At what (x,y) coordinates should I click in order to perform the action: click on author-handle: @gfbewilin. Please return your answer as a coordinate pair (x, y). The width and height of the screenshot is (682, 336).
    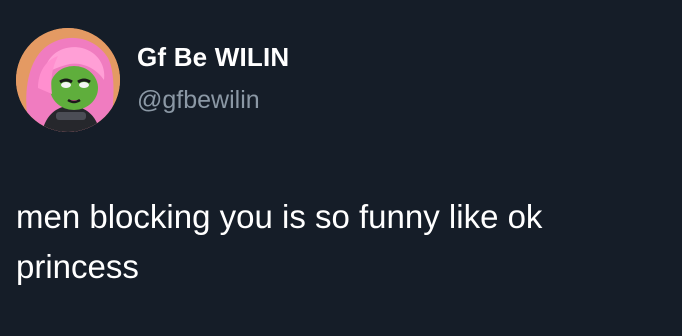
    Looking at the image, I should click on (198, 100).